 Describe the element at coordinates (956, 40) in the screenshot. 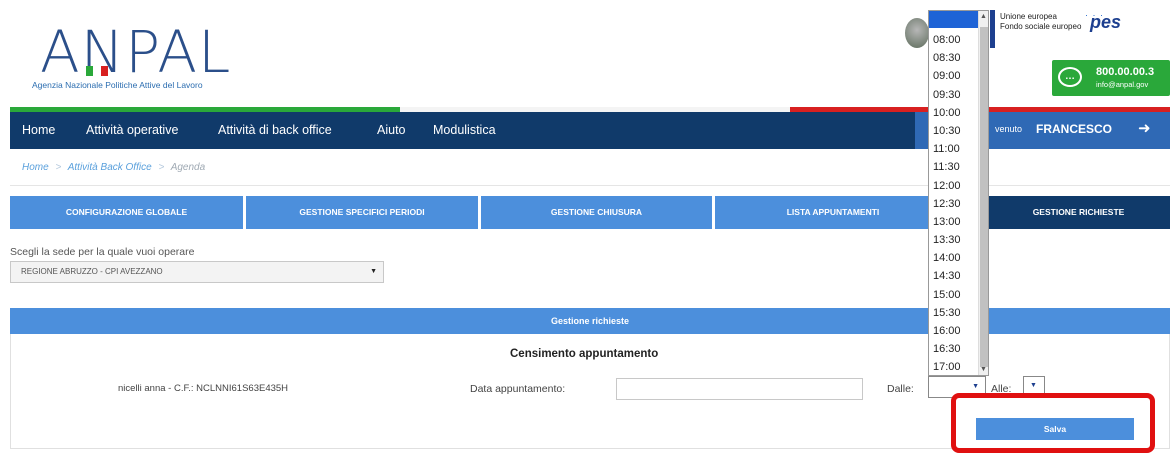

I see `time-option: 08:00` at that location.